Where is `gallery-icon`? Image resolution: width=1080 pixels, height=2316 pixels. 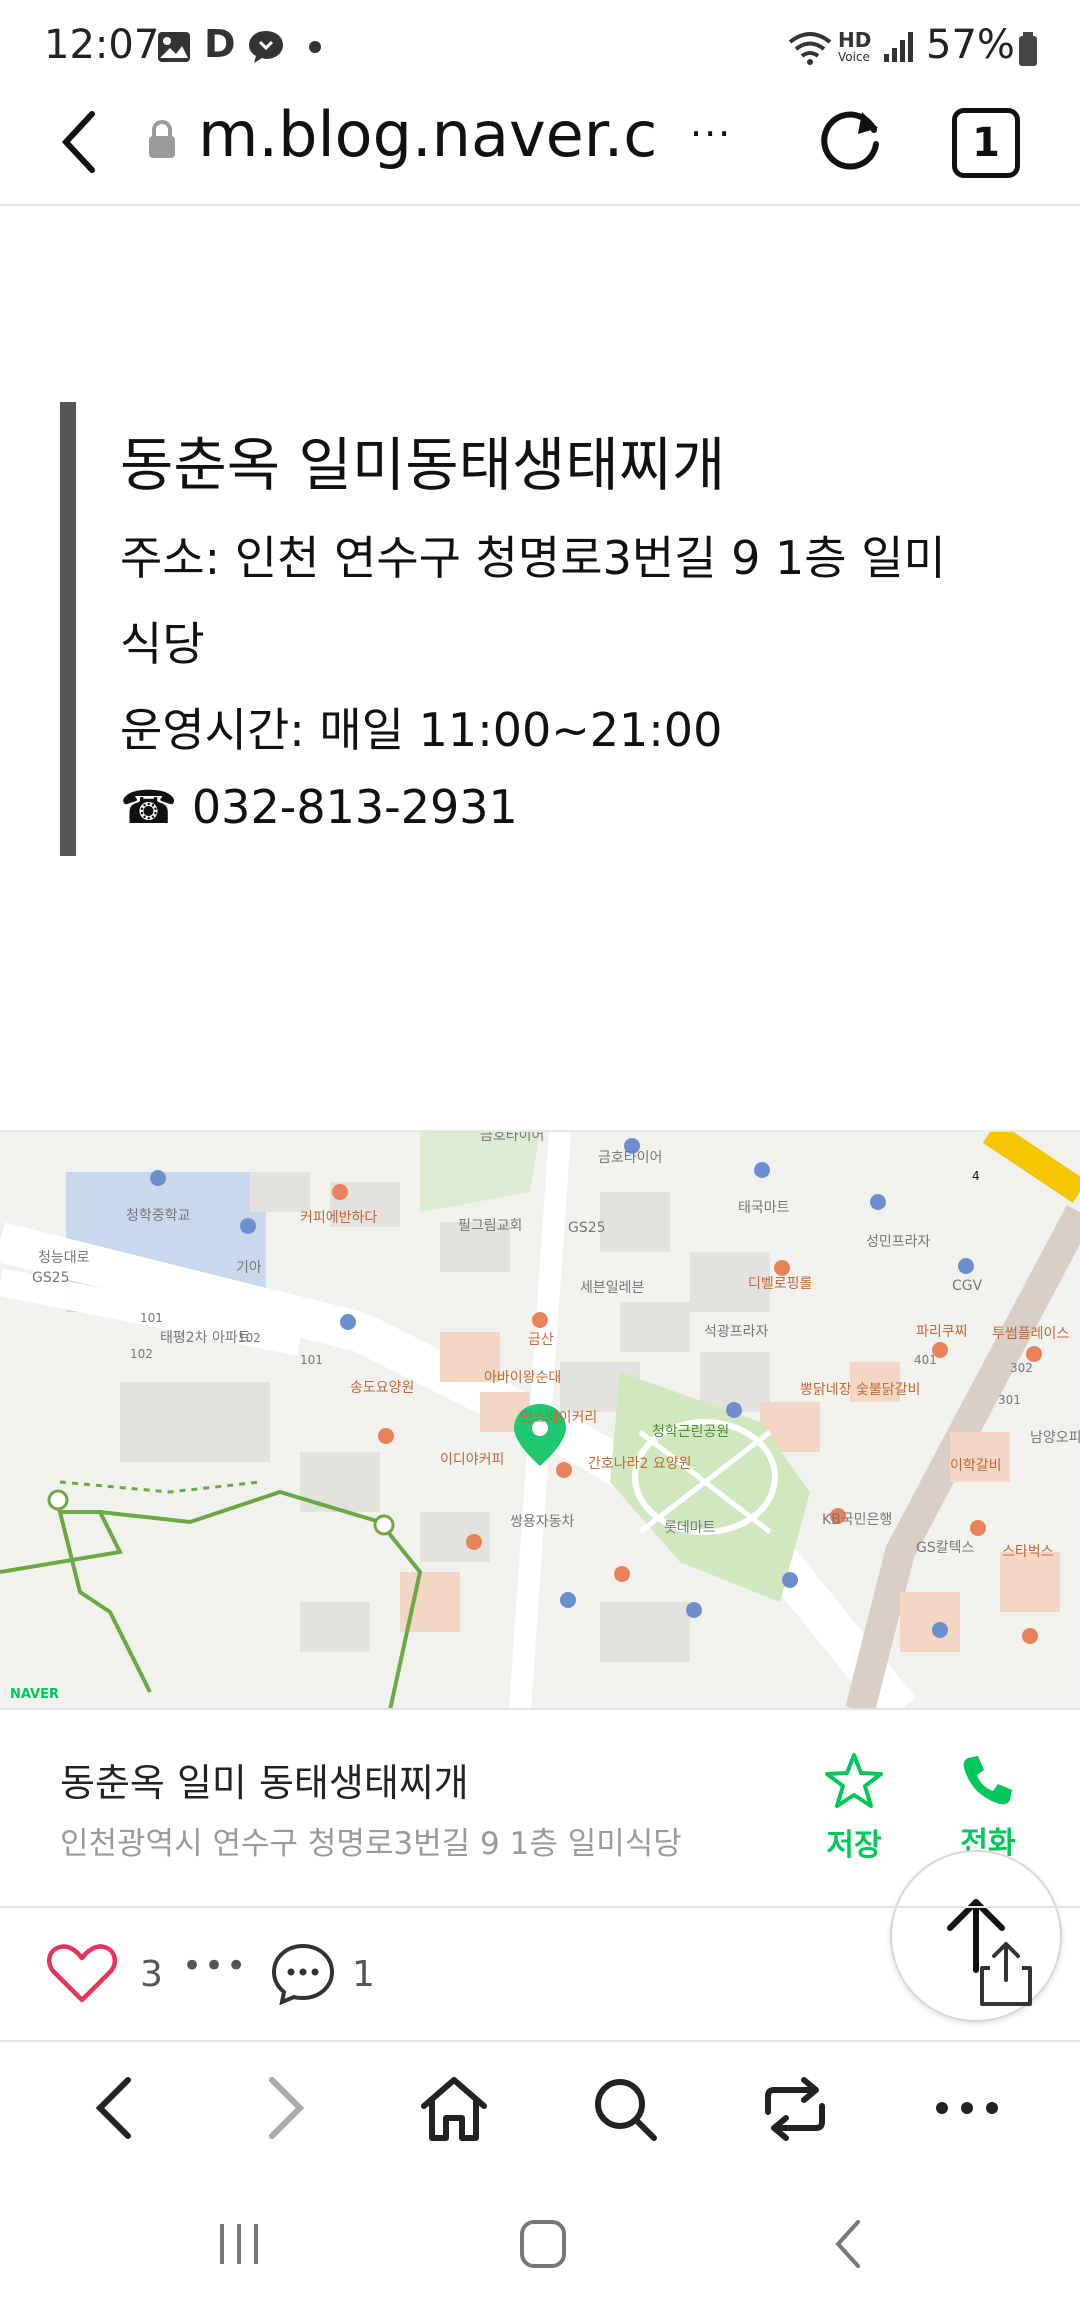
gallery-icon is located at coordinates (174, 47).